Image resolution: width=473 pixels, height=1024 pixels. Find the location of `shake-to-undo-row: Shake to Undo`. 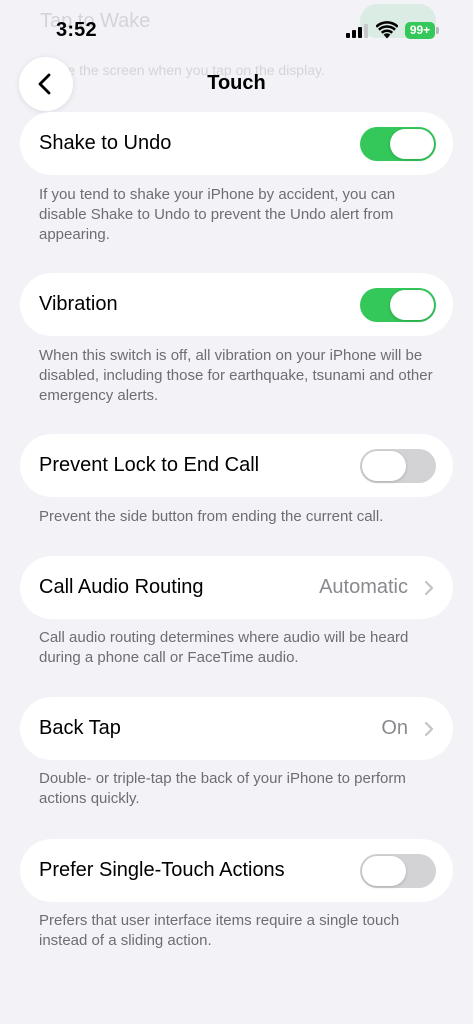

shake-to-undo-row: Shake to Undo is located at coordinates (236, 143).